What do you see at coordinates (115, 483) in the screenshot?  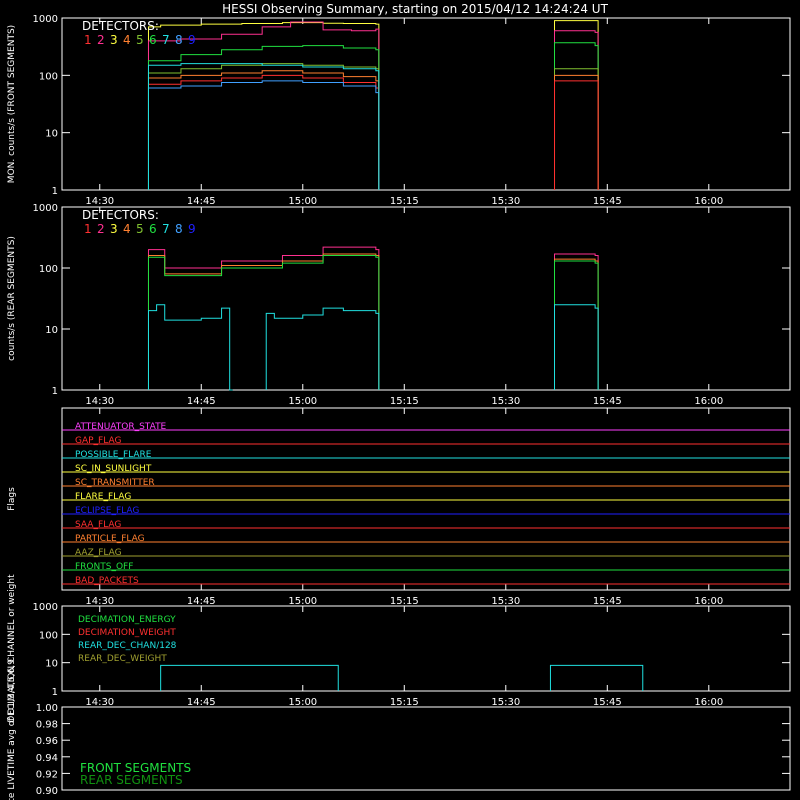 I see `flag-label: SC_TRANSMITTER` at bounding box center [115, 483].